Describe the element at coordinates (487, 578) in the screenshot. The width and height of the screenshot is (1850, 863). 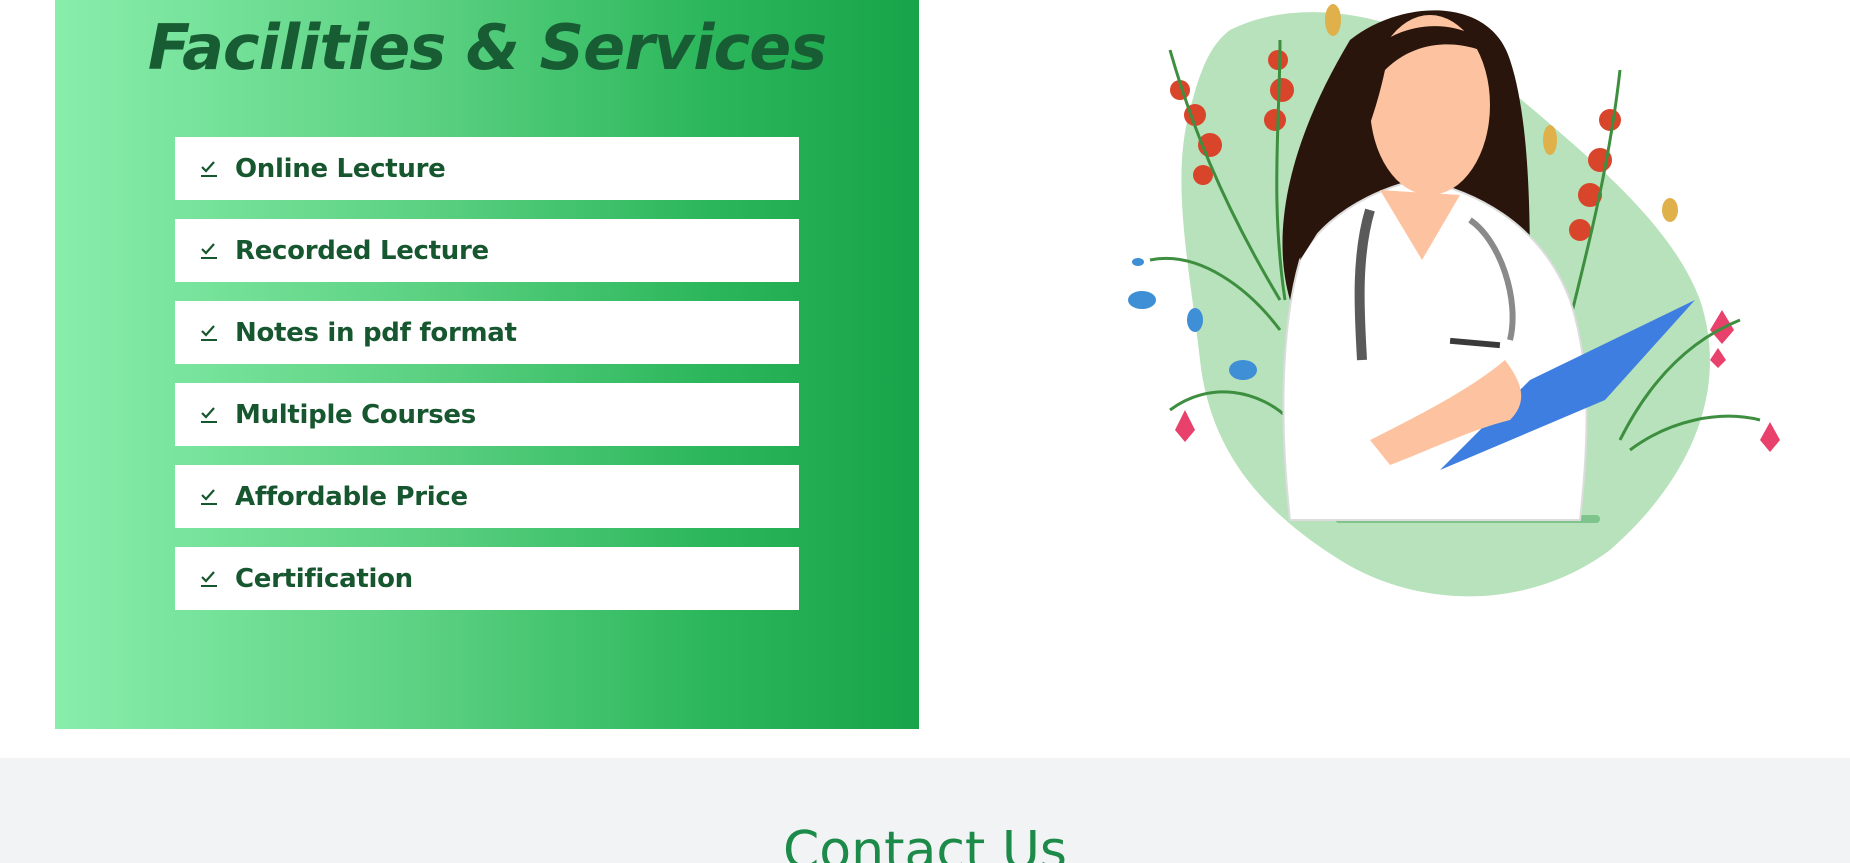
I see `service-item-certification: Certification` at that location.